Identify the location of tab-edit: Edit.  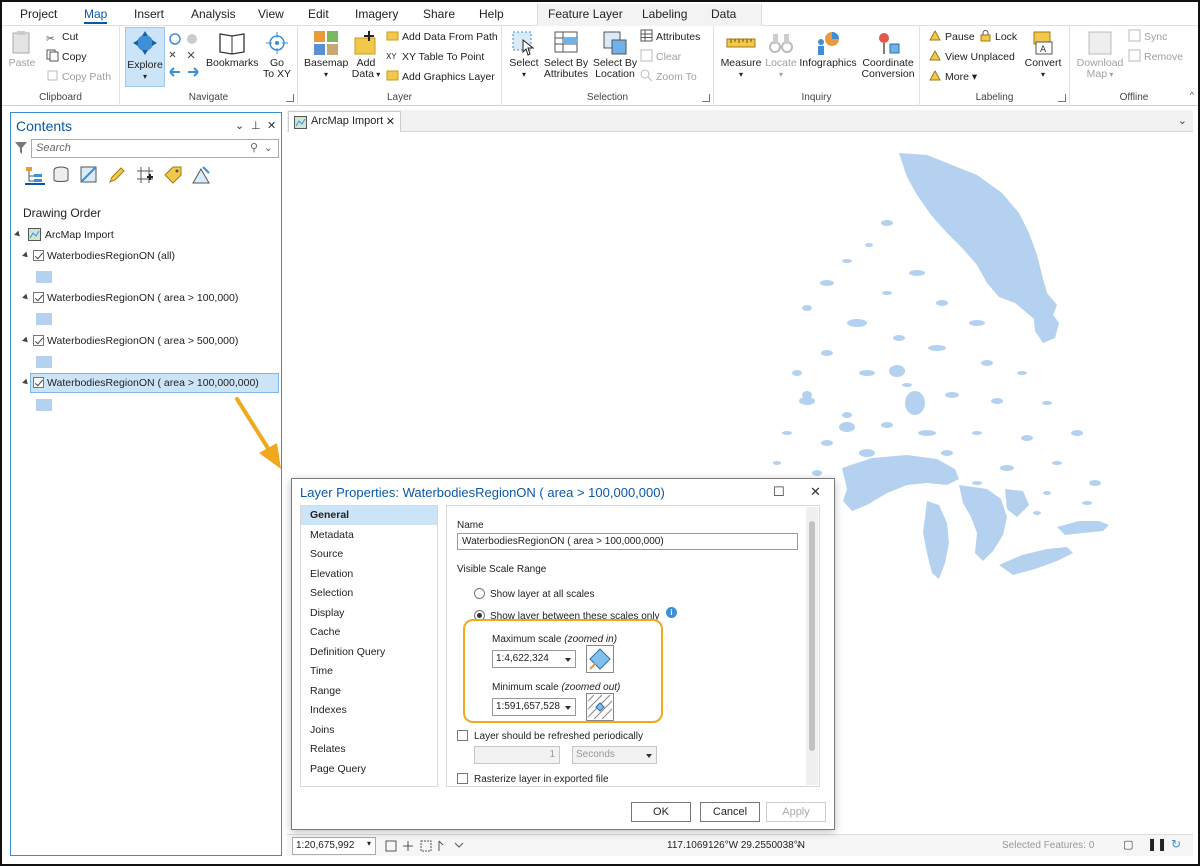
(318, 14).